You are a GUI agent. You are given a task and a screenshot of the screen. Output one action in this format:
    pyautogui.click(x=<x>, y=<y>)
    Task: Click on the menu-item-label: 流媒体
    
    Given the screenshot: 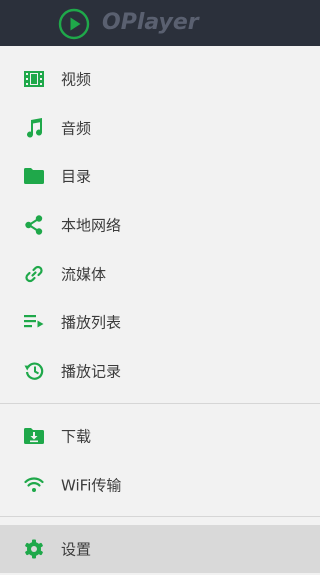 What is the action you would take?
    pyautogui.click(x=84, y=274)
    